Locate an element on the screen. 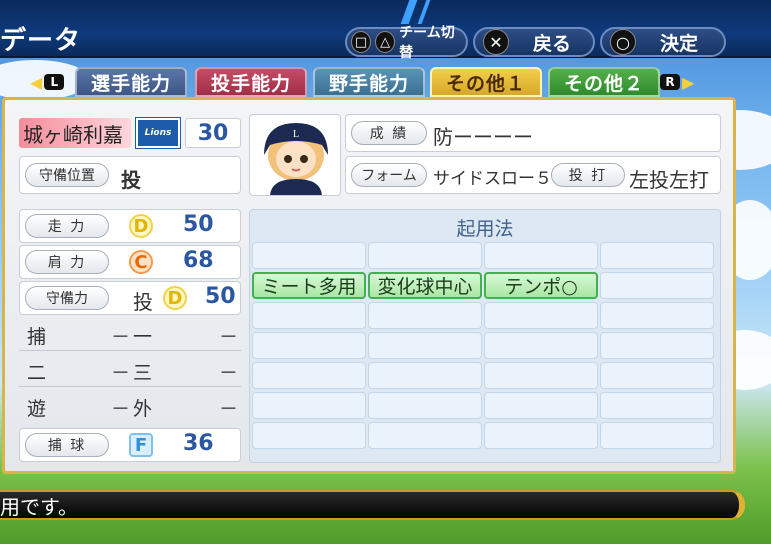 The width and height of the screenshot is (771, 544). player-avatar-image: L is located at coordinates (296, 159).